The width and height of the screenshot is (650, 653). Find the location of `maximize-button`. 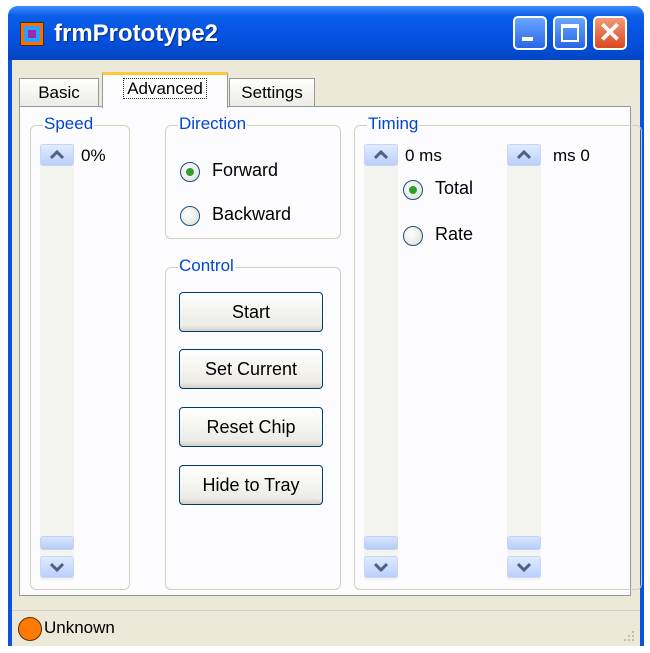

maximize-button is located at coordinates (570, 33).